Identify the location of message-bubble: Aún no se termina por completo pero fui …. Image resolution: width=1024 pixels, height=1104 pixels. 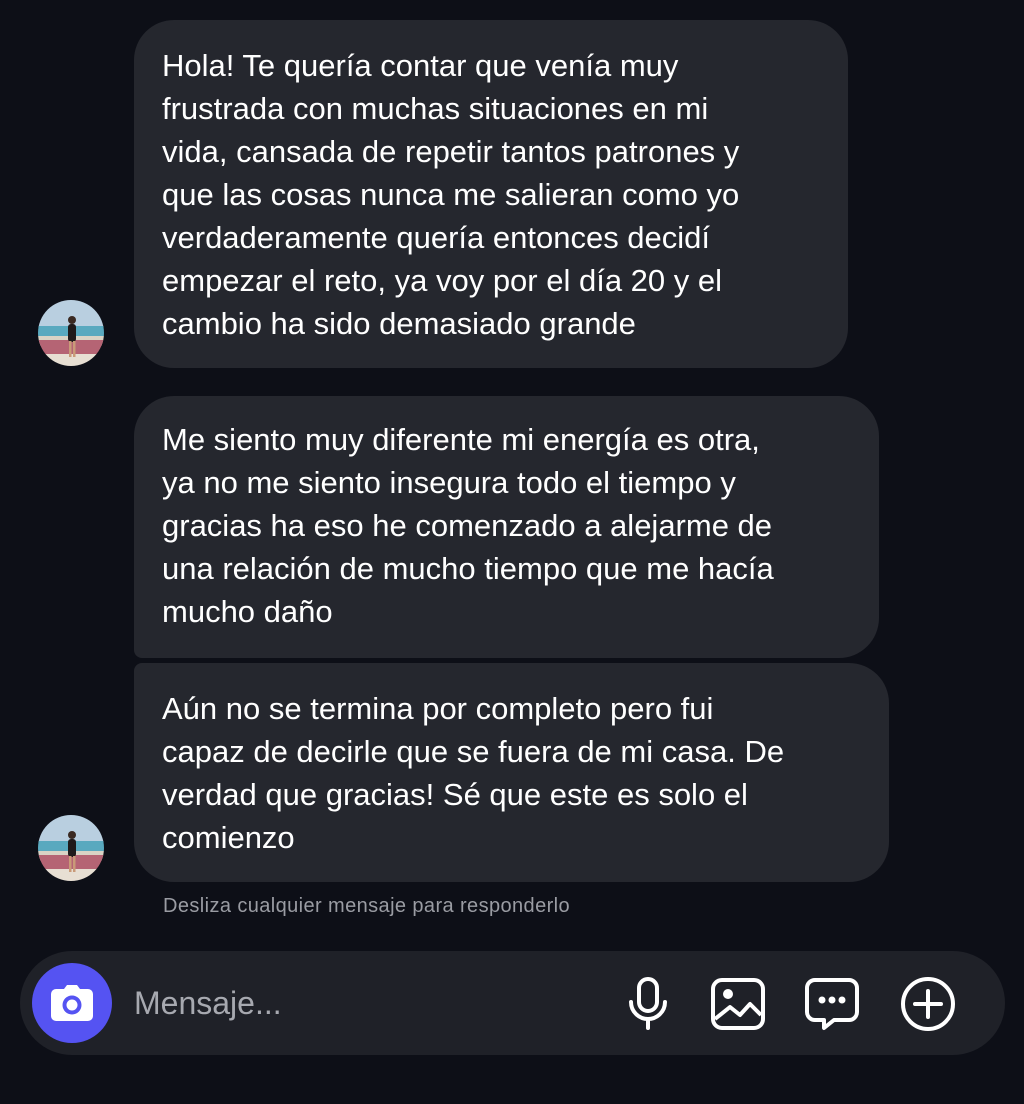
(511, 772).